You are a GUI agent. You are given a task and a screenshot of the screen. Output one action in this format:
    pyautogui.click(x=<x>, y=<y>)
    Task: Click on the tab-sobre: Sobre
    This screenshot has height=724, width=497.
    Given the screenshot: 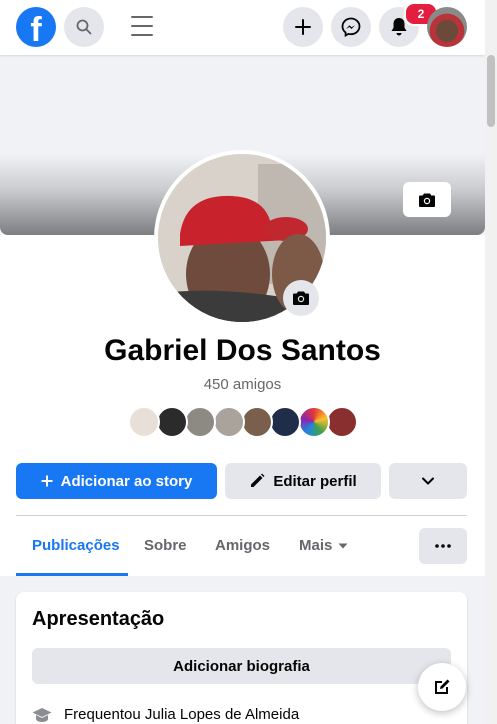 What is the action you would take?
    pyautogui.click(x=165, y=545)
    